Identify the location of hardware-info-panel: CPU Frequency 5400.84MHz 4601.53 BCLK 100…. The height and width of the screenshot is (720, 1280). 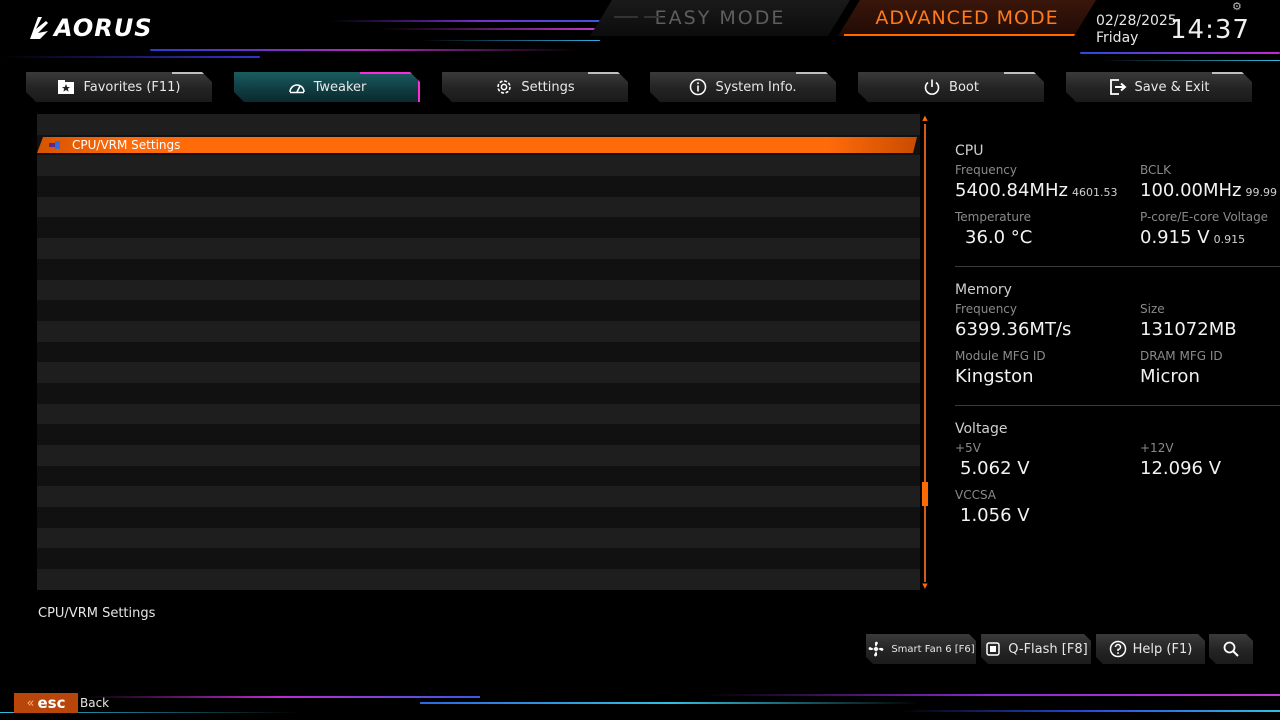
(1117, 337).